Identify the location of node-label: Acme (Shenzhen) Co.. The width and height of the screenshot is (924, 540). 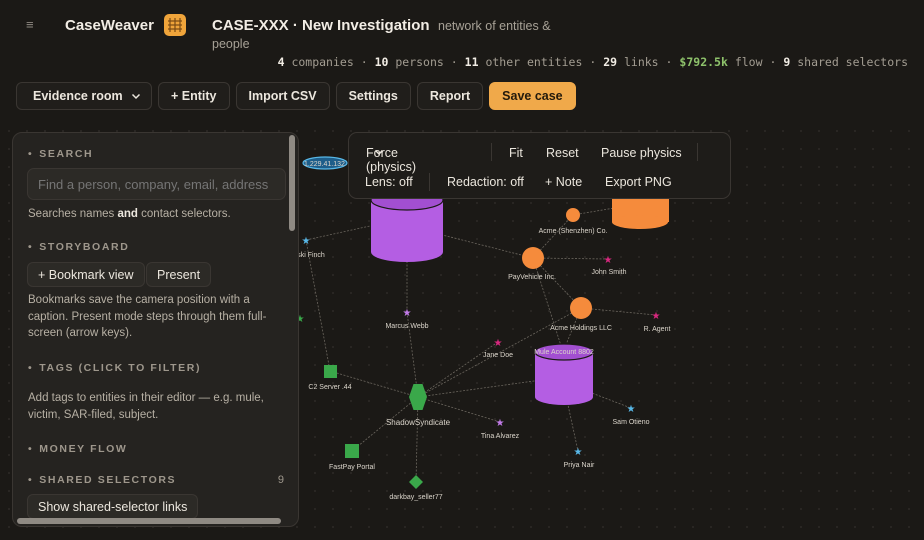
(573, 231).